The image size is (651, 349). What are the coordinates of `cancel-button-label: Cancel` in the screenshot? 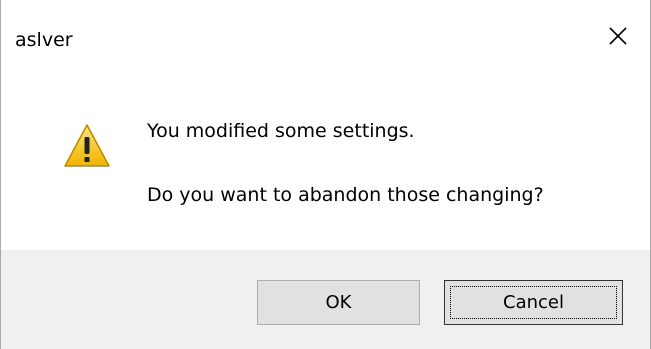 It's located at (533, 302).